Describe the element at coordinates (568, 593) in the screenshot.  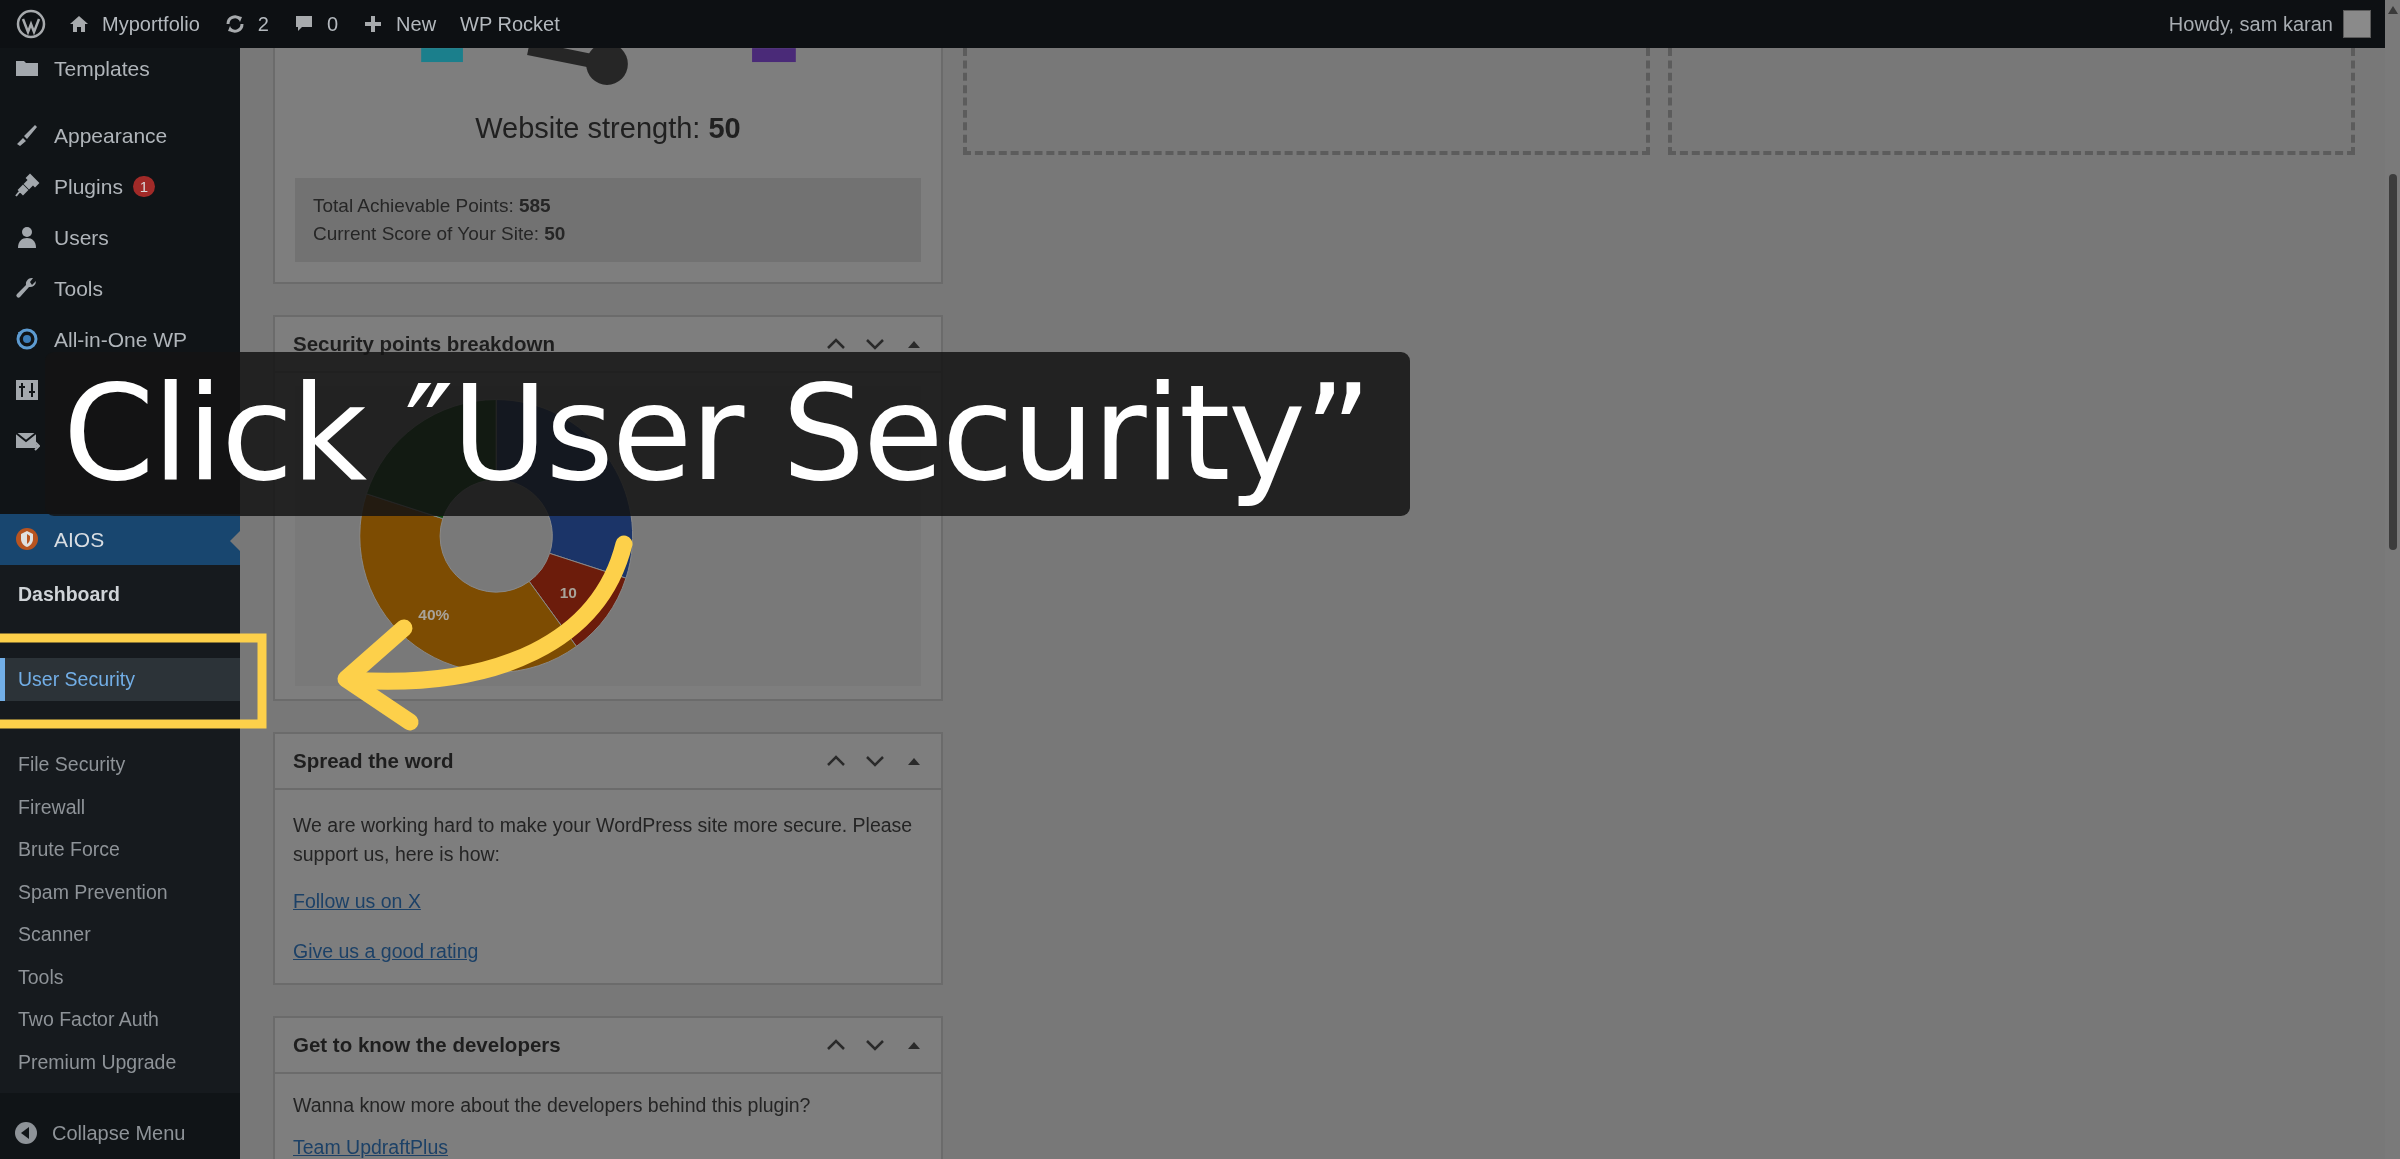
I see `slice-label: 10` at that location.